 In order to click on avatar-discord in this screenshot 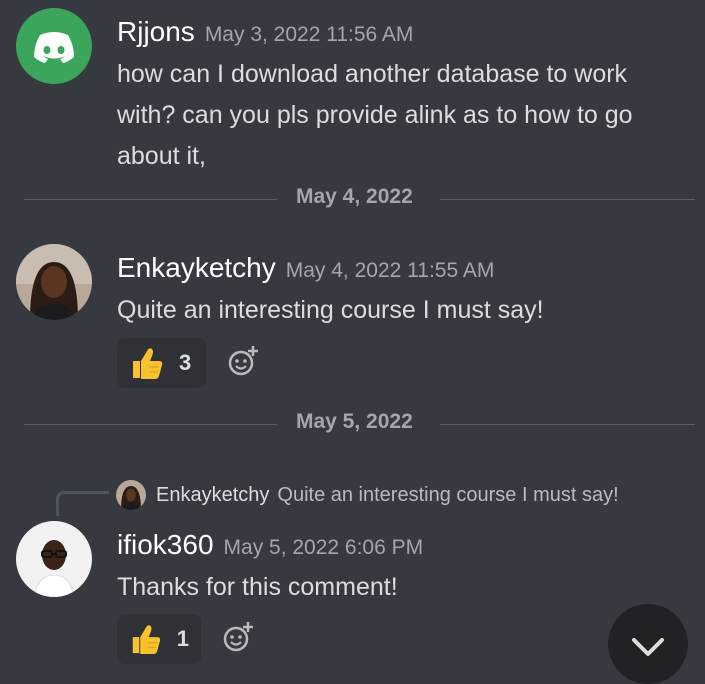, I will do `click(54, 46)`.